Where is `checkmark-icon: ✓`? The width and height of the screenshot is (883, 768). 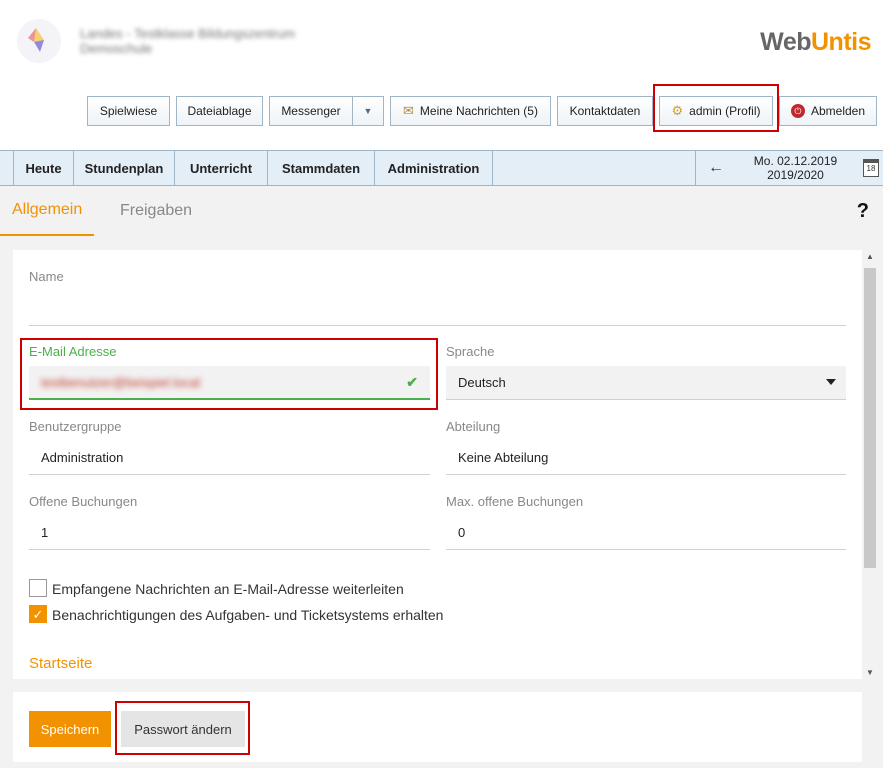
checkmark-icon: ✓ is located at coordinates (38, 614).